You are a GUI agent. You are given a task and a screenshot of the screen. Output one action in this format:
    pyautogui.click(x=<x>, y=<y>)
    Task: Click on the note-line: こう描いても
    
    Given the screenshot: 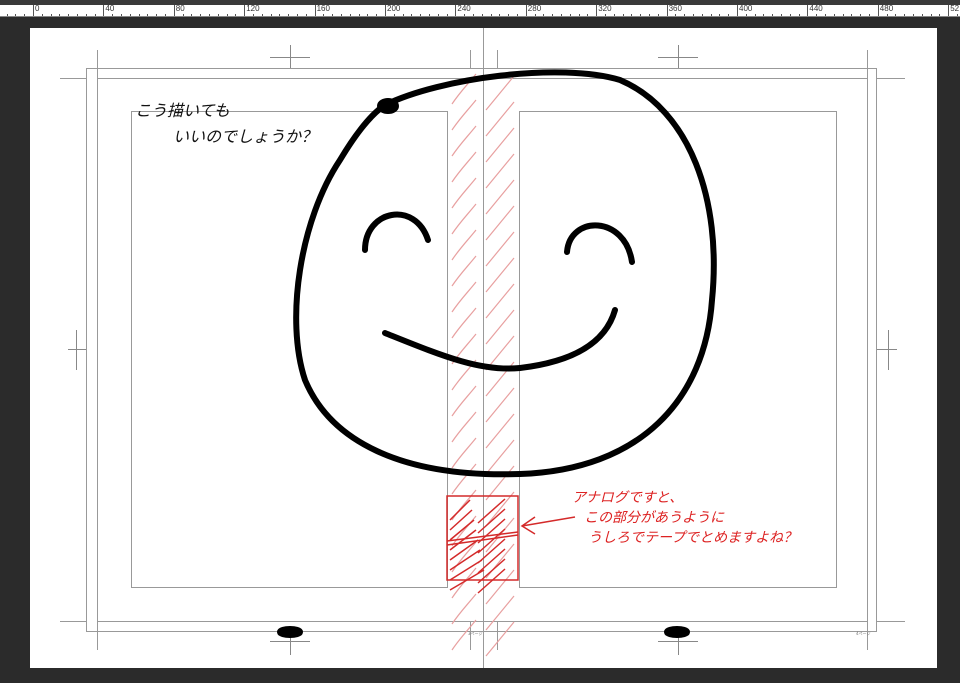 What is the action you would take?
    pyautogui.click(x=182, y=110)
    